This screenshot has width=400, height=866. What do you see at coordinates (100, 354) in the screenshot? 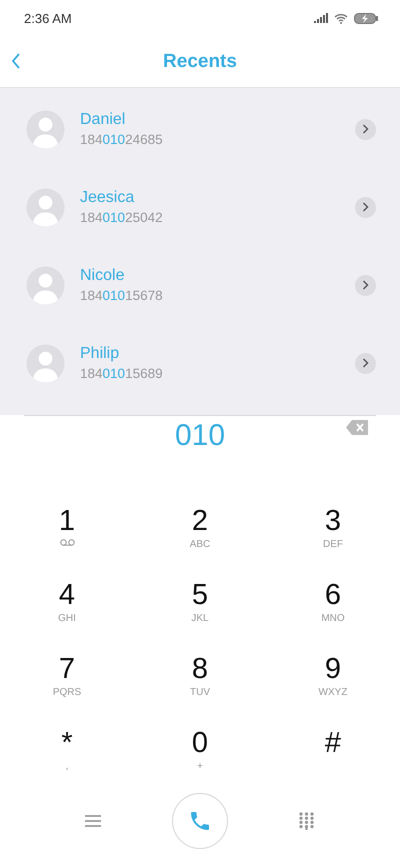
I see `contact-name: Philip` at bounding box center [100, 354].